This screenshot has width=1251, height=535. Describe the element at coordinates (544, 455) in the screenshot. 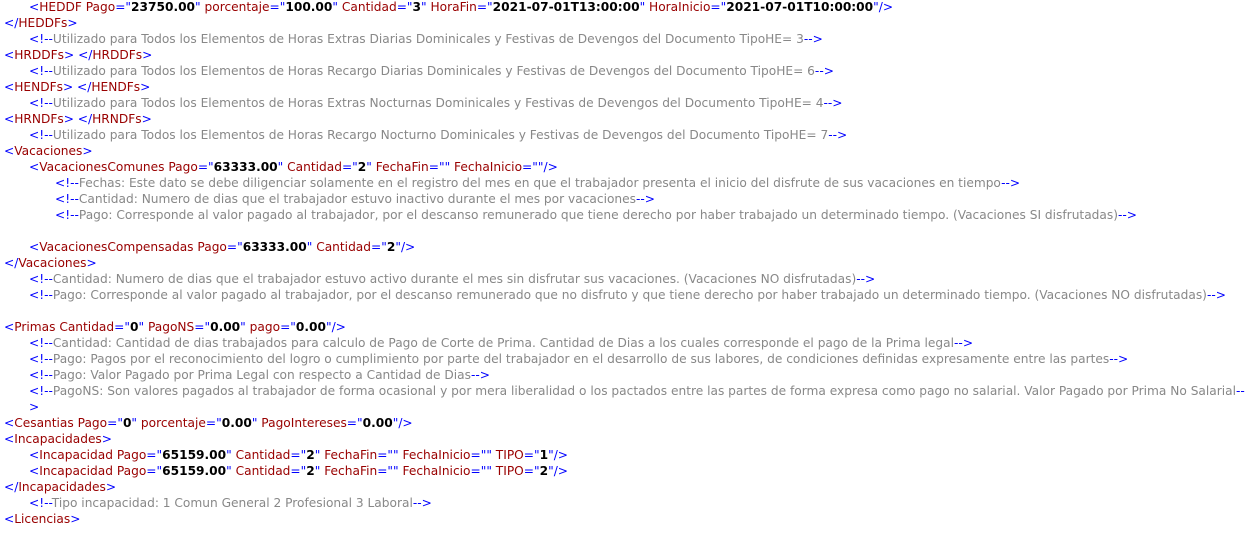

I see `xml-attribute-value: 1` at that location.